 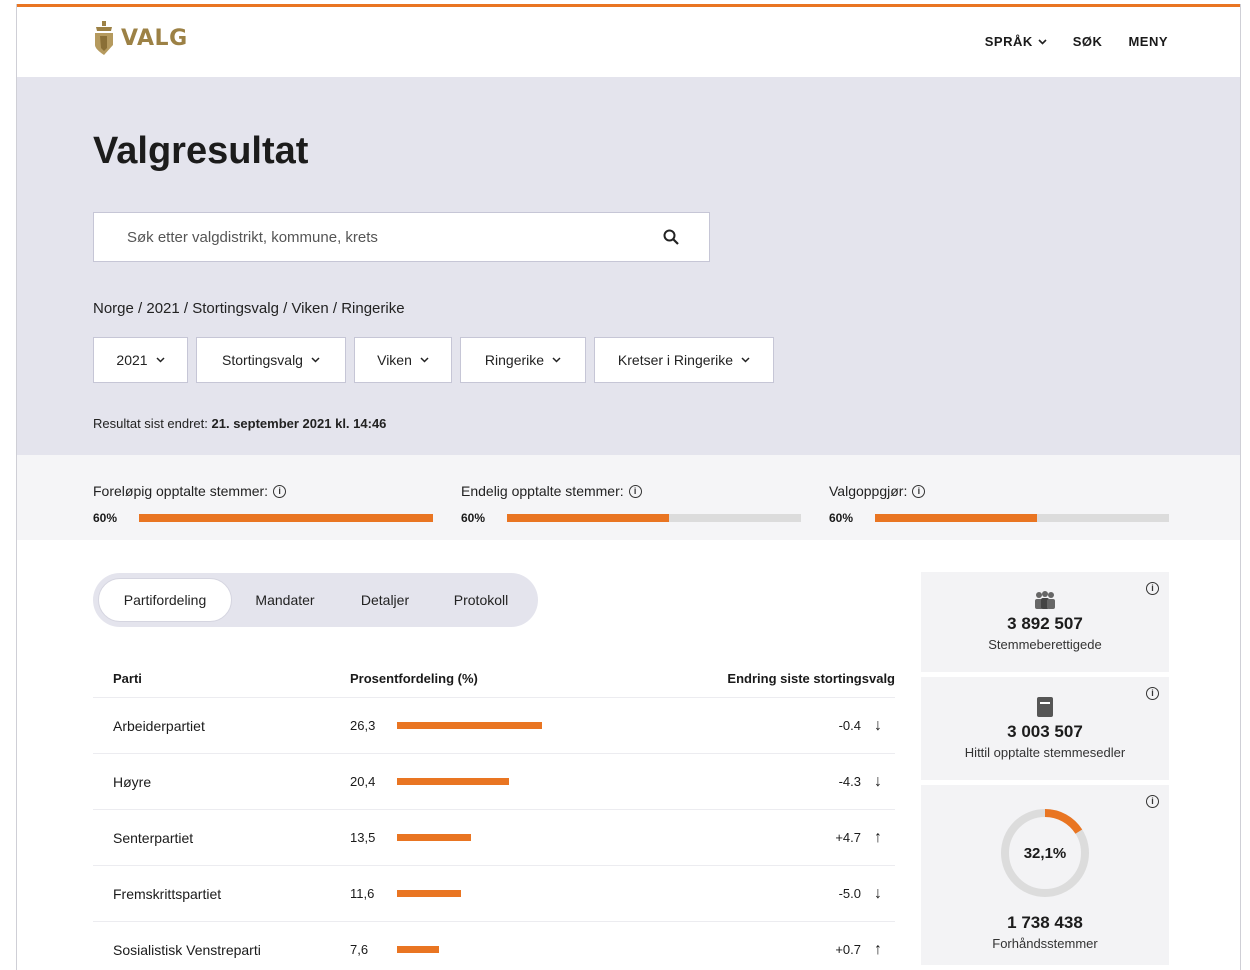 I want to click on card-label: Hittil opptalte stemmesedler, so click(x=1045, y=752).